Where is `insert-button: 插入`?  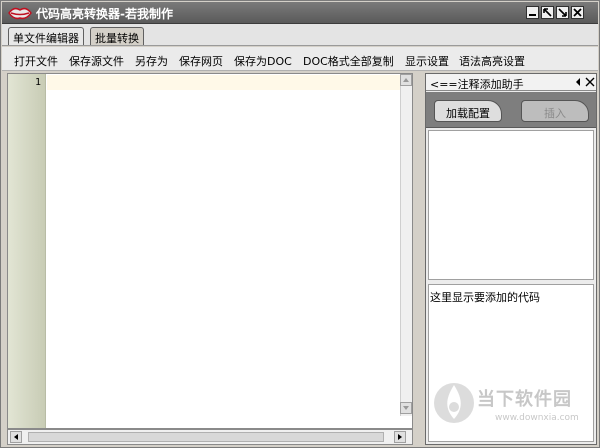
insert-button: 插入 is located at coordinates (555, 111).